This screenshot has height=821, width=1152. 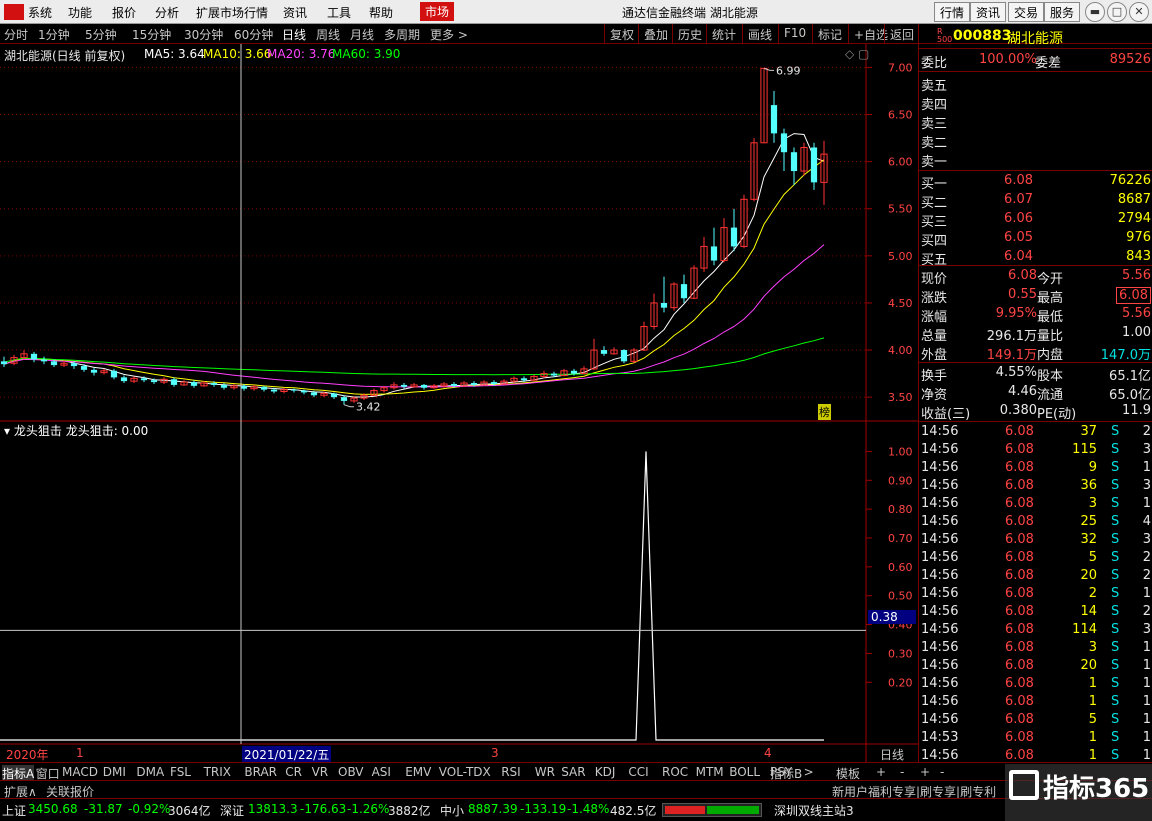 I want to click on tool-draw: 画线, so click(x=759, y=33).